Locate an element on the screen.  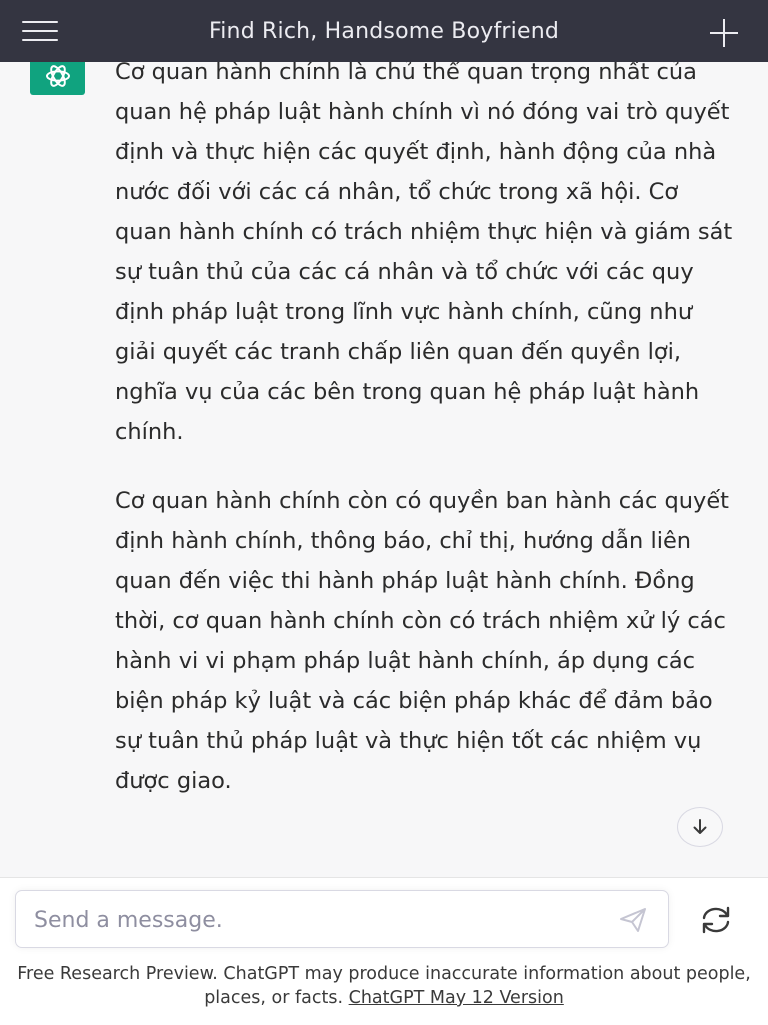
refresh-icon is located at coordinates (716, 920).